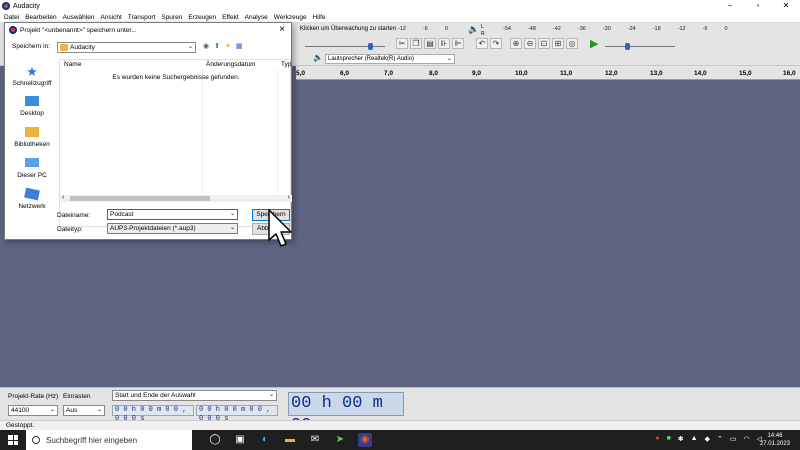  Describe the element at coordinates (530, 43) in the screenshot. I see `zoom-out-icon: ⊖` at that location.